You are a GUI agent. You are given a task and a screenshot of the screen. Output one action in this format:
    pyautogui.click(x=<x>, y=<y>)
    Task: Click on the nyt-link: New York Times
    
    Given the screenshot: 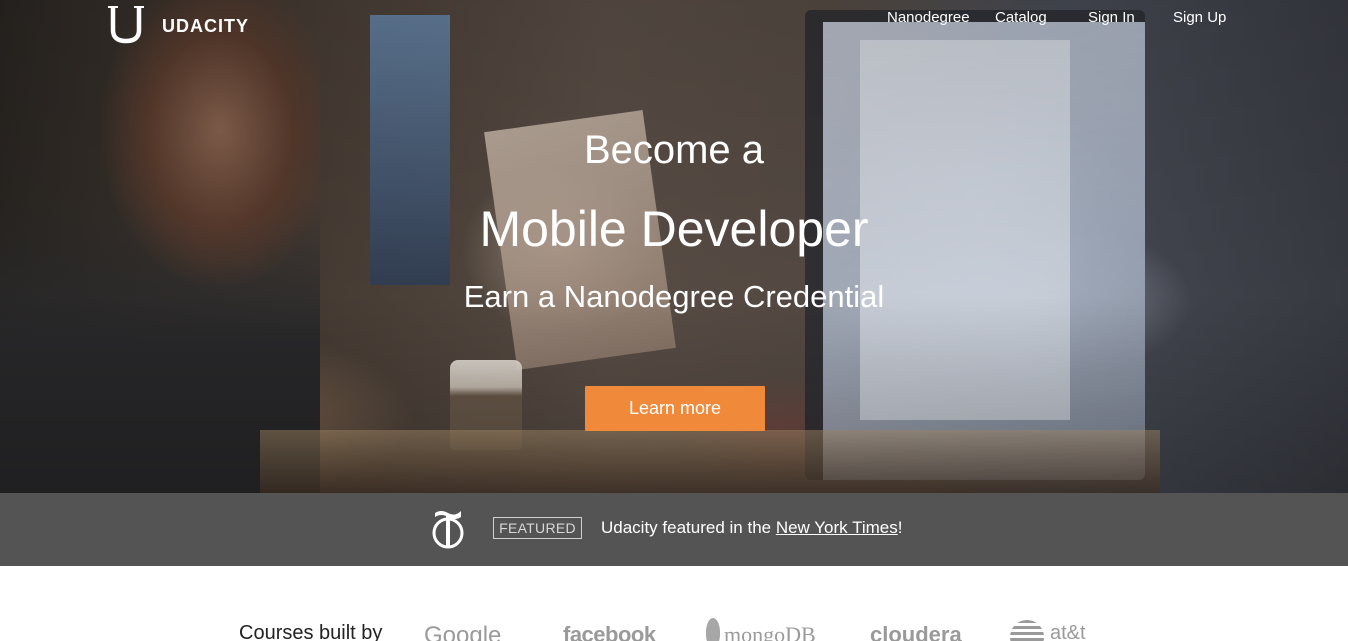 What is the action you would take?
    pyautogui.click(x=837, y=527)
    